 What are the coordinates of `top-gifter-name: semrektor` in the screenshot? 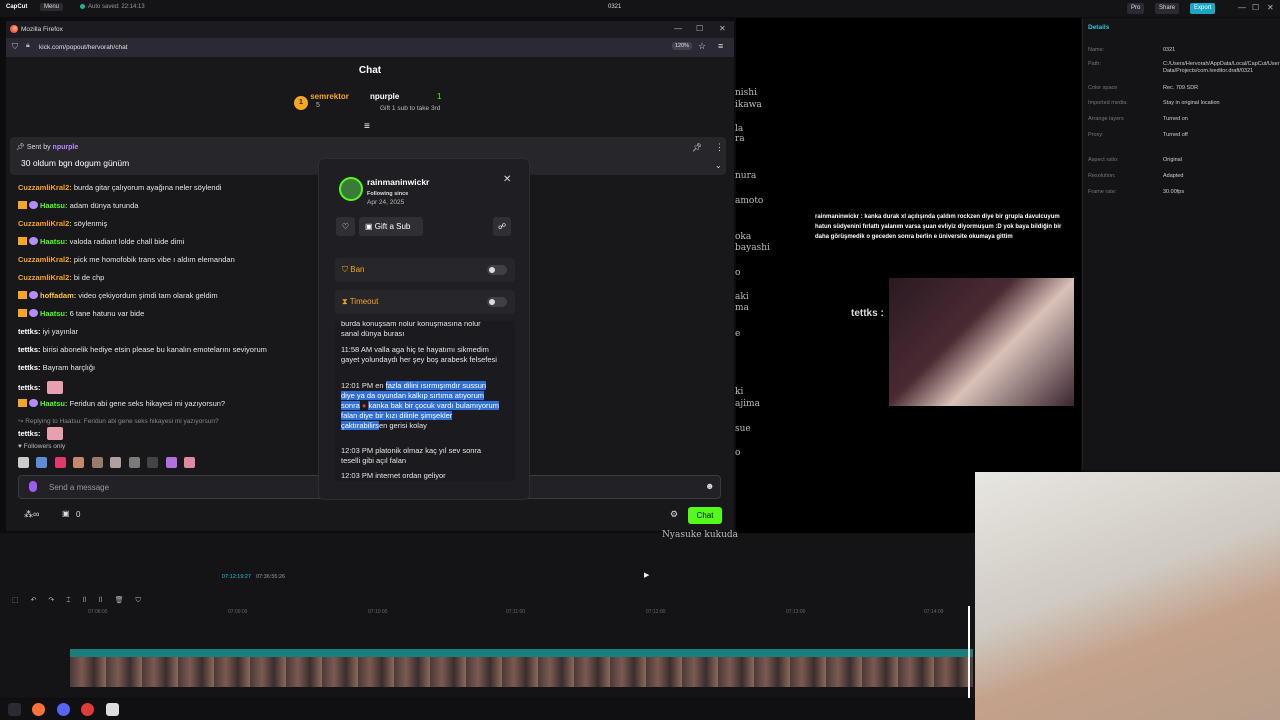 It's located at (329, 96).